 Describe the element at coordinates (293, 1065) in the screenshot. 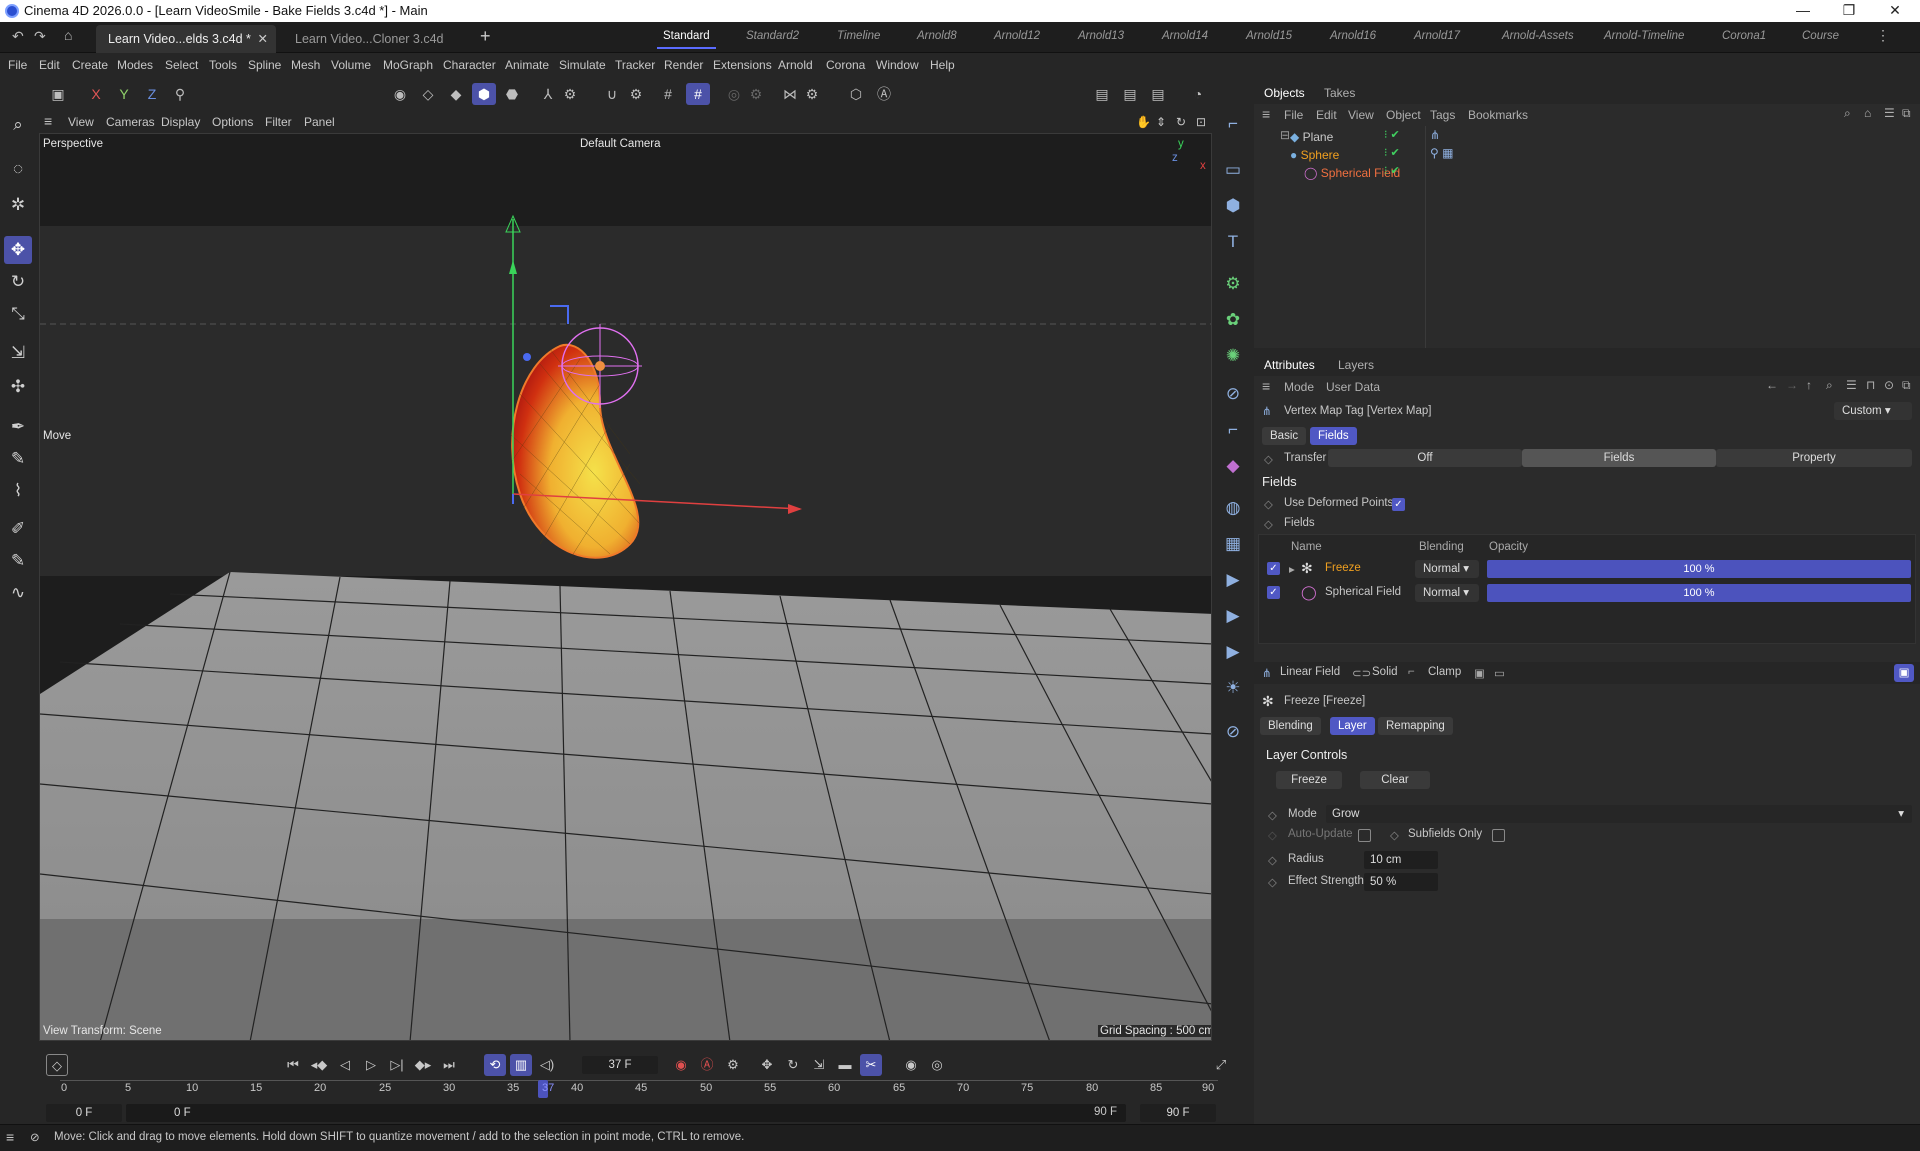

I see `go-to-start-icon: ⏮` at that location.